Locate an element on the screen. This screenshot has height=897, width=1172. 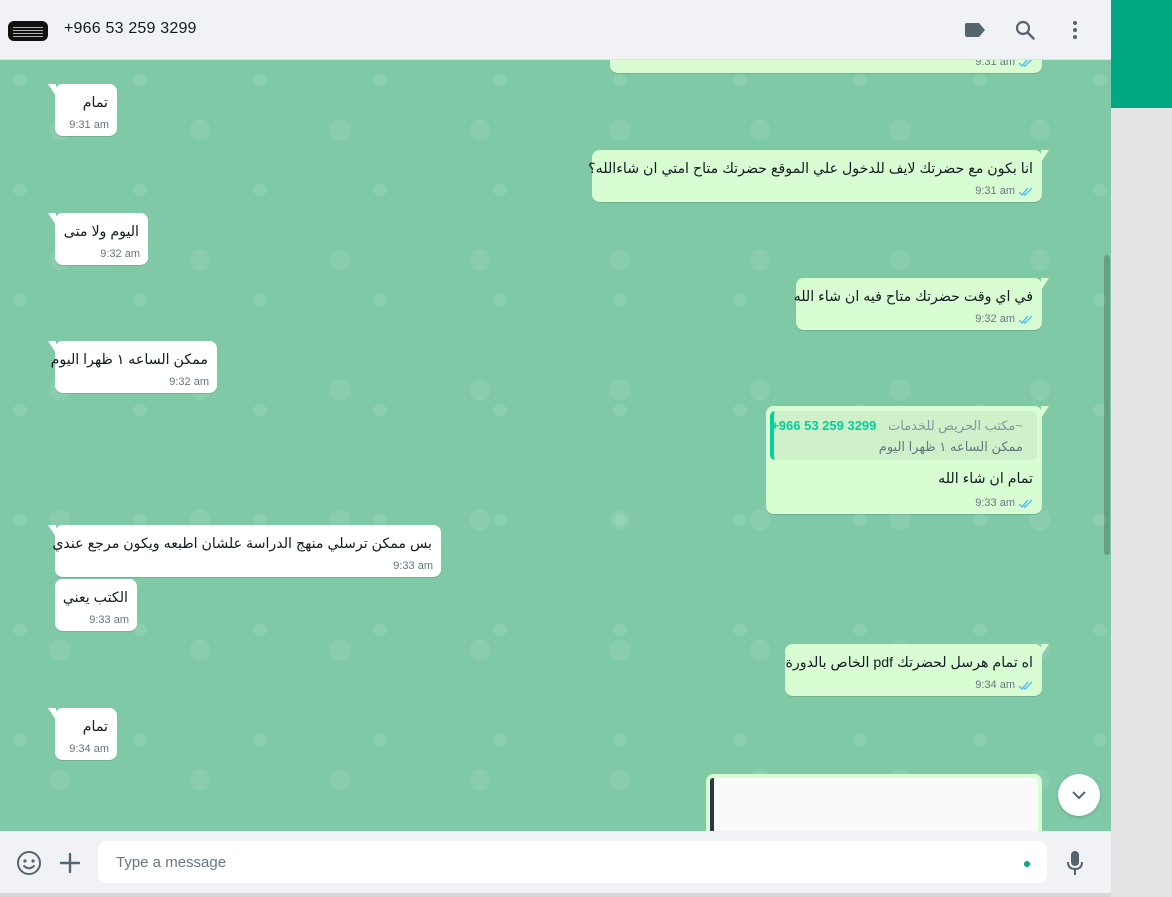
scroll-to-bottom-button is located at coordinates (1079, 795).